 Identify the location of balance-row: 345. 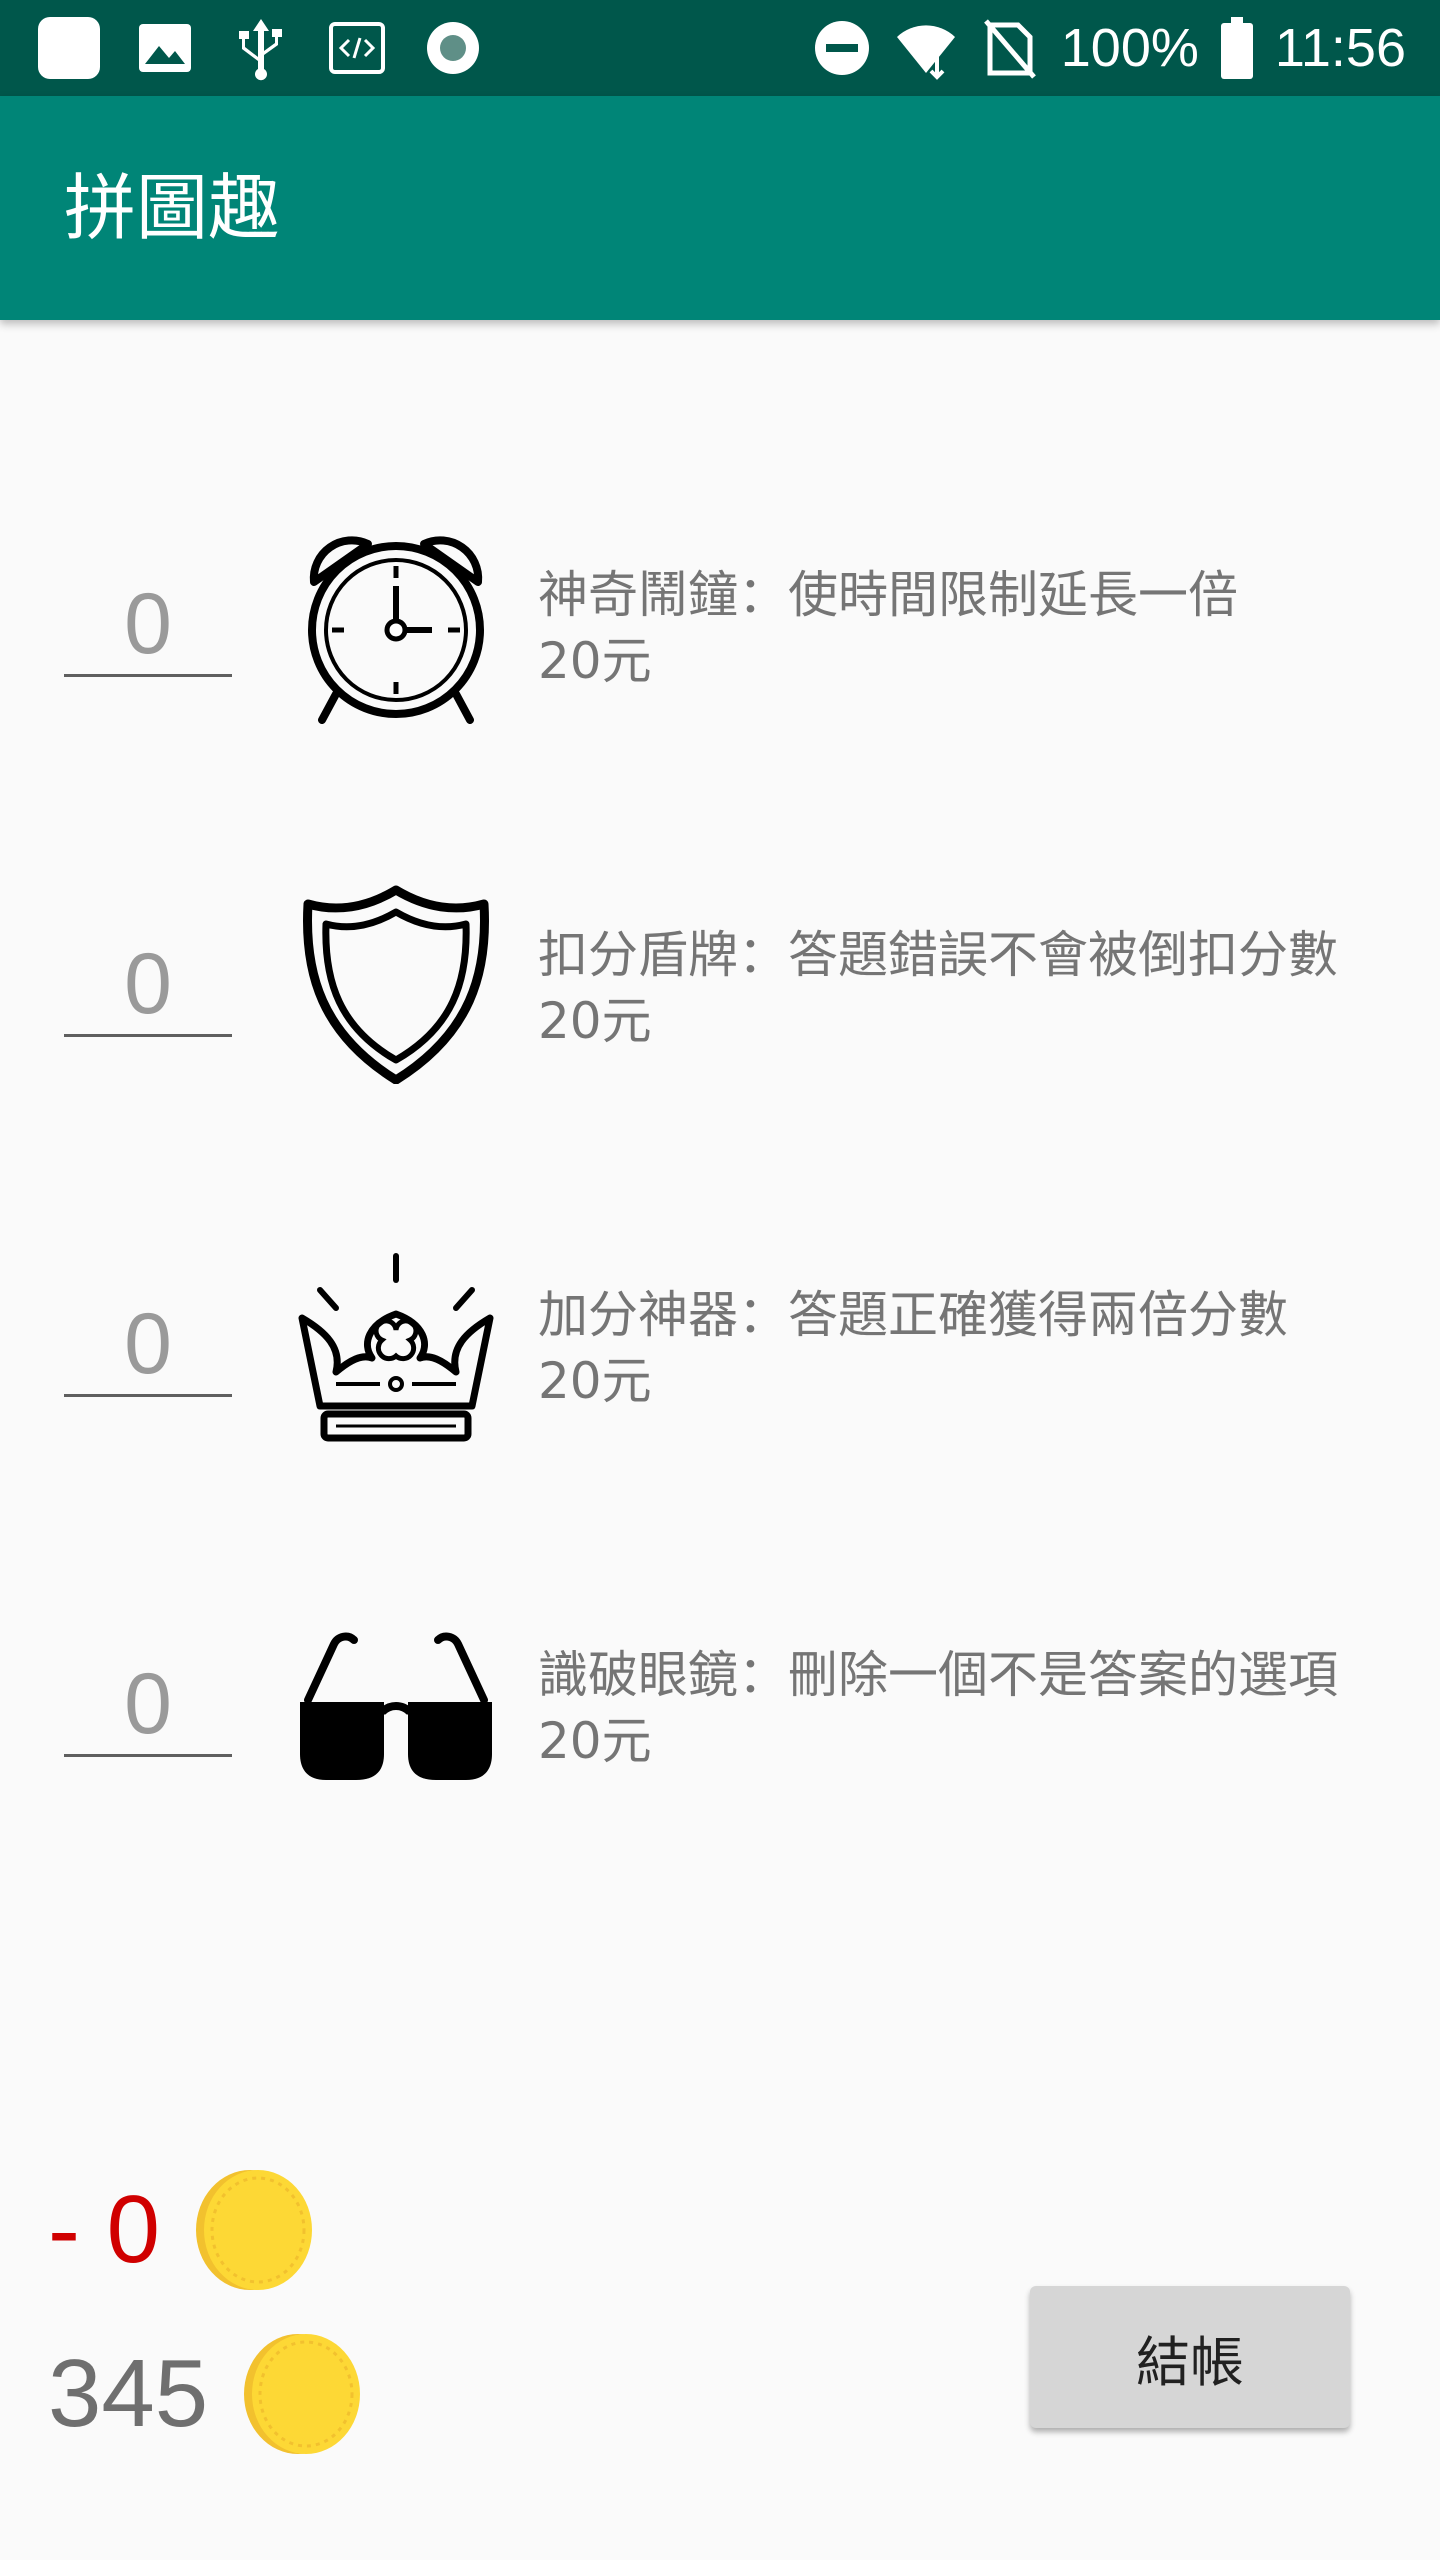
(205, 2394).